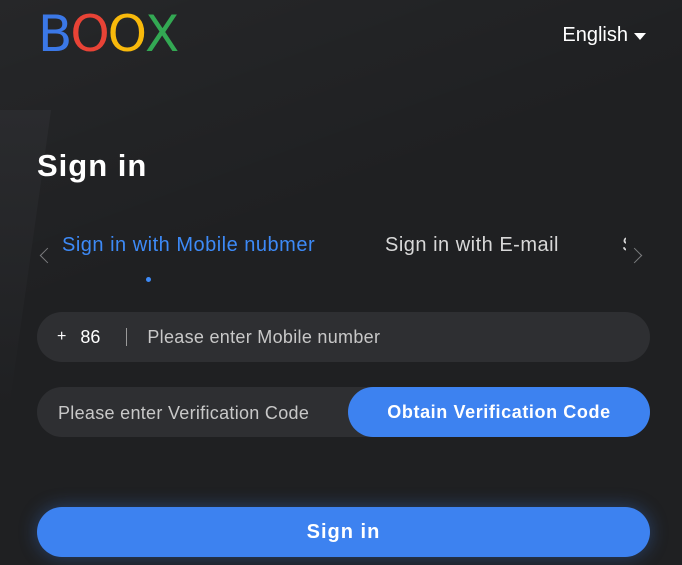 The width and height of the screenshot is (682, 565). What do you see at coordinates (472, 245) in the screenshot?
I see `tab-email: Sign in with E-mail` at bounding box center [472, 245].